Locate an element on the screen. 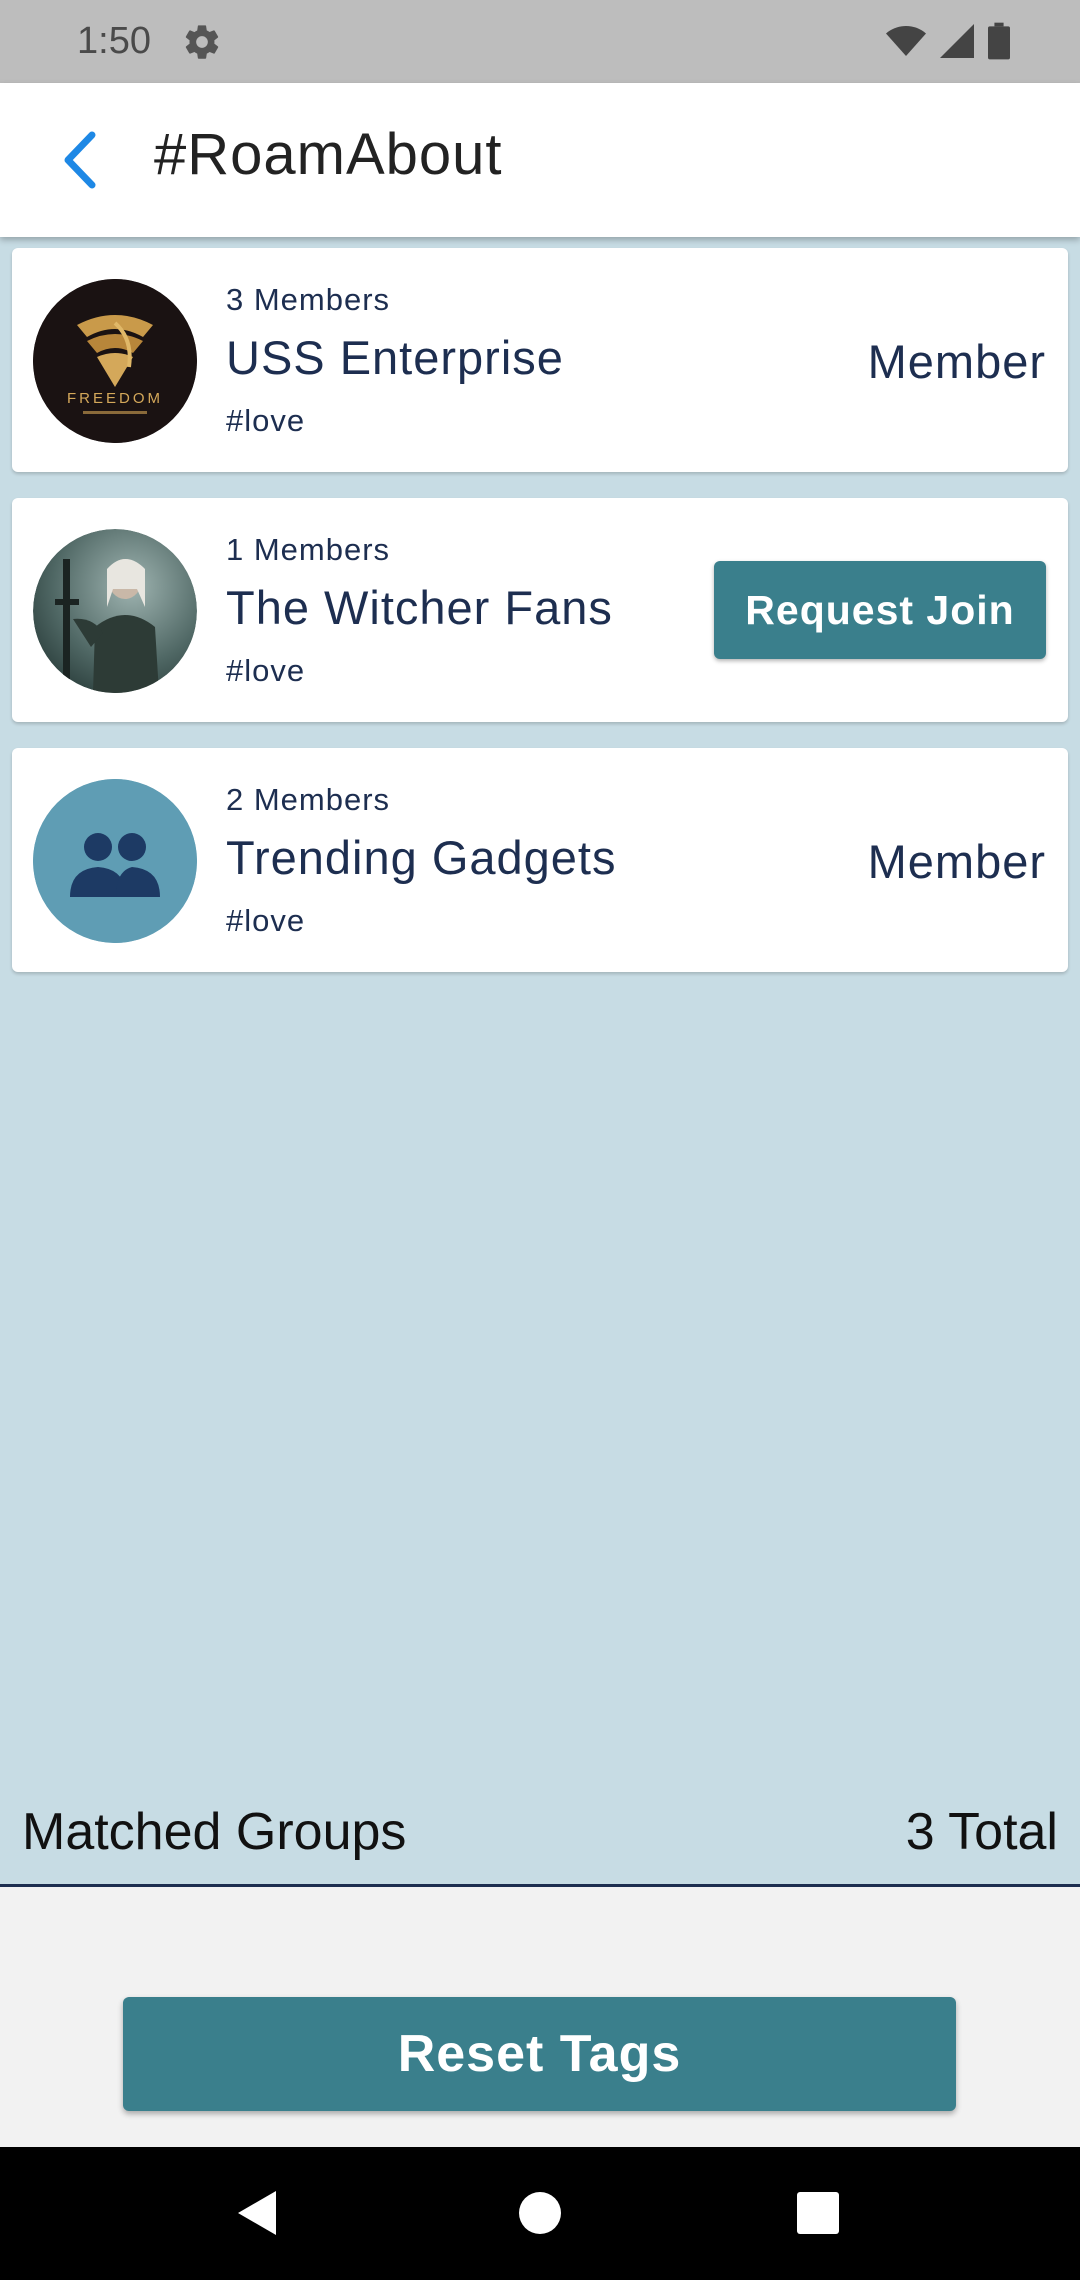  group-name: Trending Gadgets is located at coordinates (421, 857).